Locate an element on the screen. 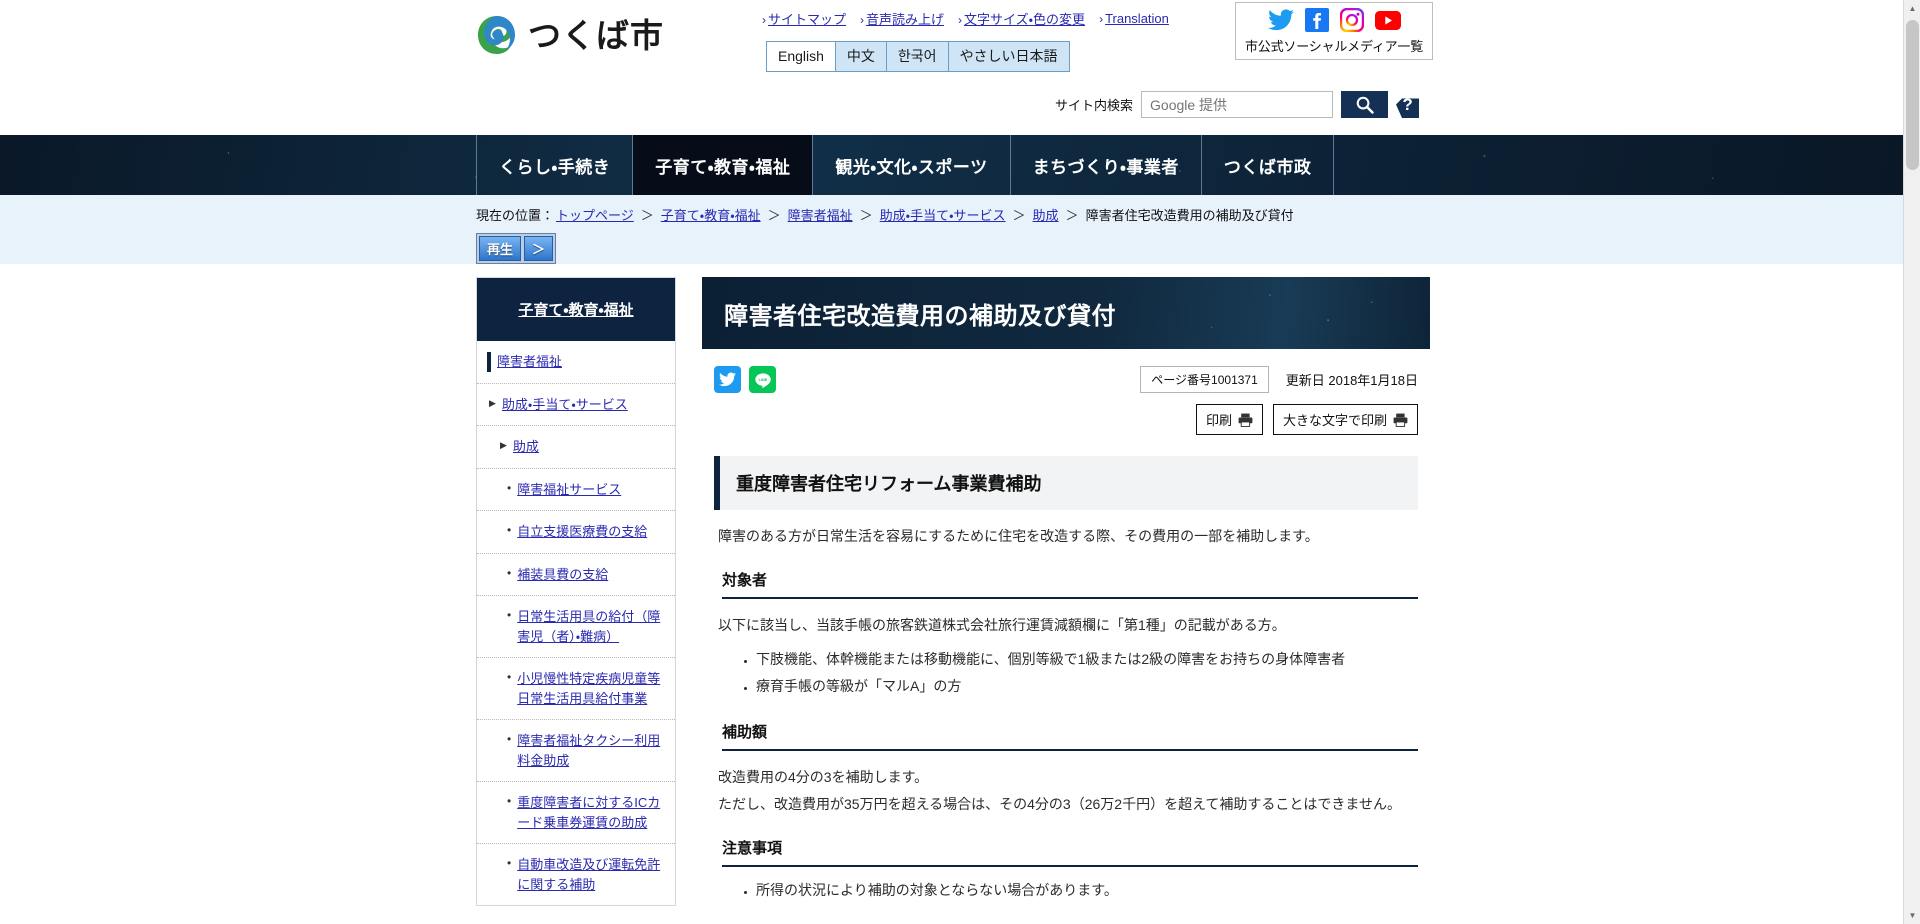 The width and height of the screenshot is (1920, 924). search-label: サイト内検索 is located at coordinates (1094, 105).